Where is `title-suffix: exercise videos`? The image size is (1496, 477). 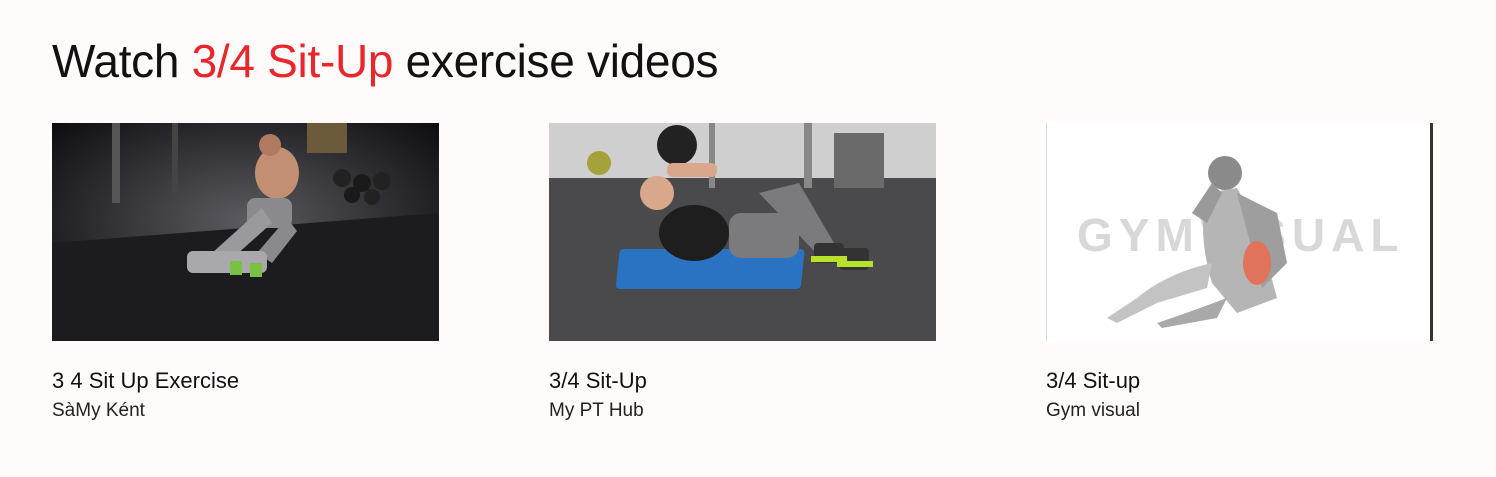 title-suffix: exercise videos is located at coordinates (556, 61).